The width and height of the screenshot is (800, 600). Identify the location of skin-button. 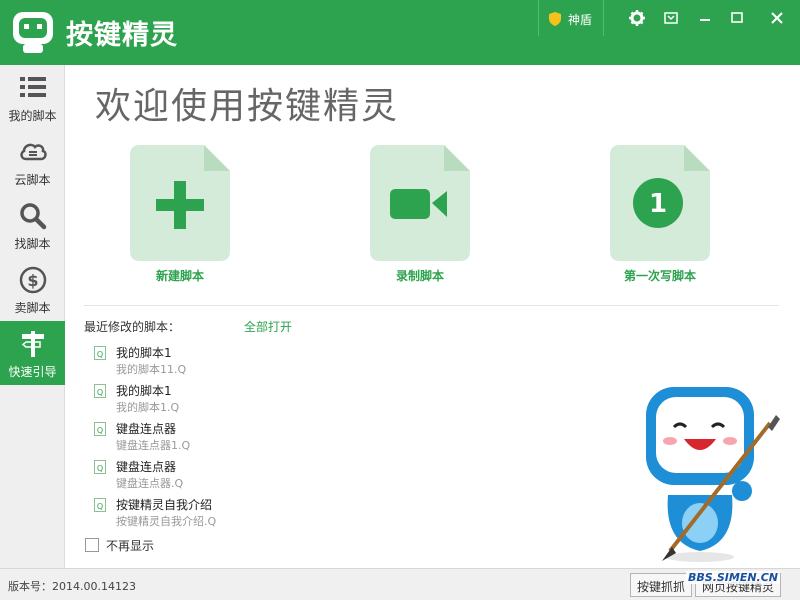
(671, 18).